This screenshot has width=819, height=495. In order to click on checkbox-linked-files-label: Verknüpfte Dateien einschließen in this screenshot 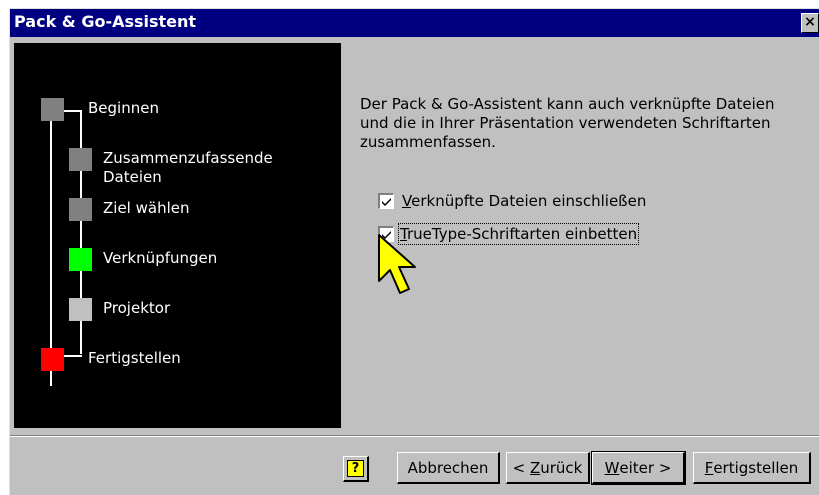, I will do `click(524, 201)`.